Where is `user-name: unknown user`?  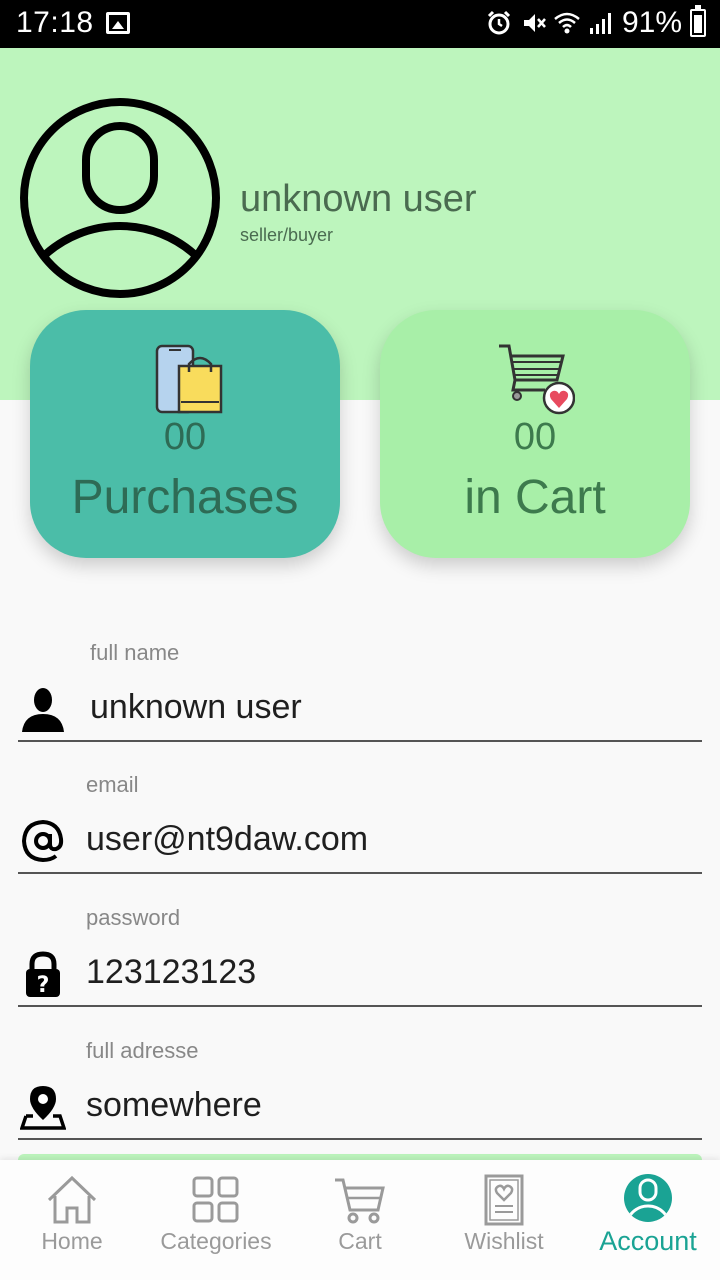 user-name: unknown user is located at coordinates (358, 199).